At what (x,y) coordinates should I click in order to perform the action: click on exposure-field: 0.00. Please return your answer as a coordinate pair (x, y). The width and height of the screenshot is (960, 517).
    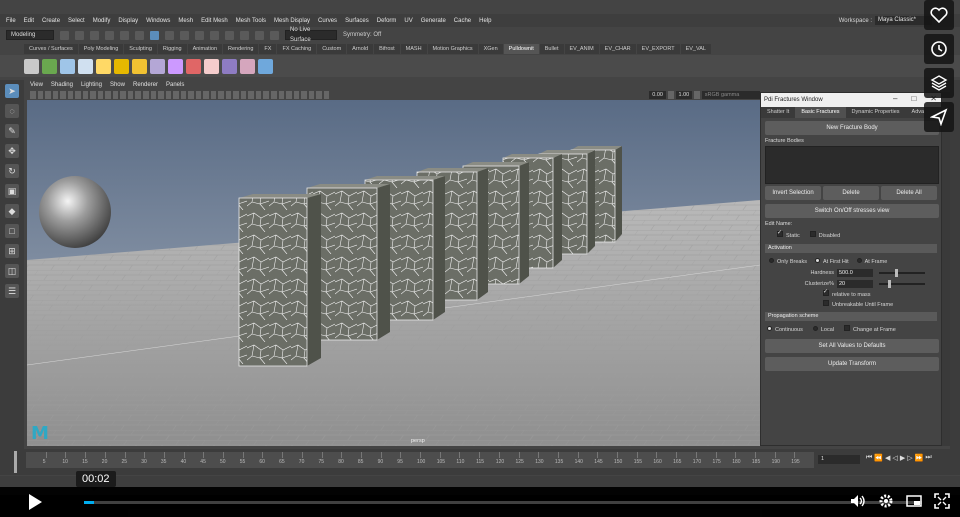
    Looking at the image, I should click on (657, 94).